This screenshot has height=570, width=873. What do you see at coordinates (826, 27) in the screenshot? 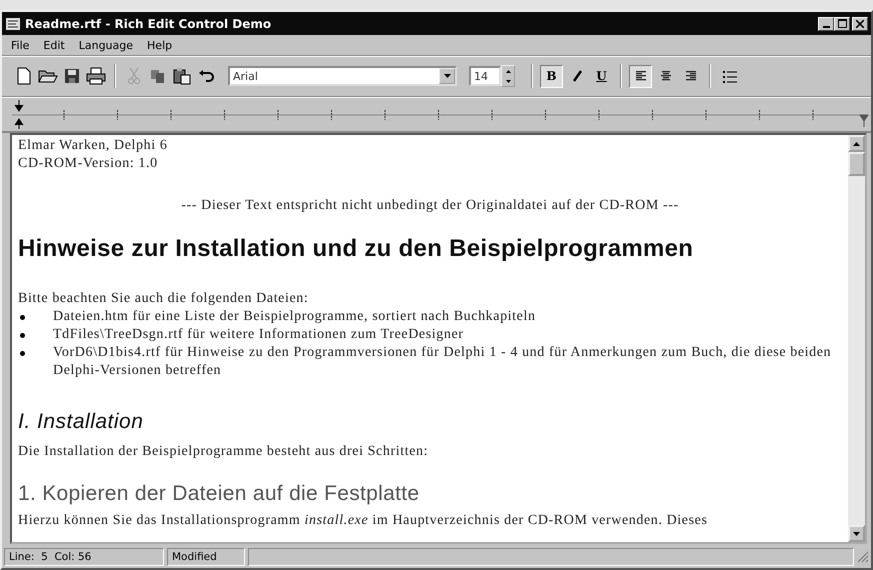
I see `minimize-icon` at bounding box center [826, 27].